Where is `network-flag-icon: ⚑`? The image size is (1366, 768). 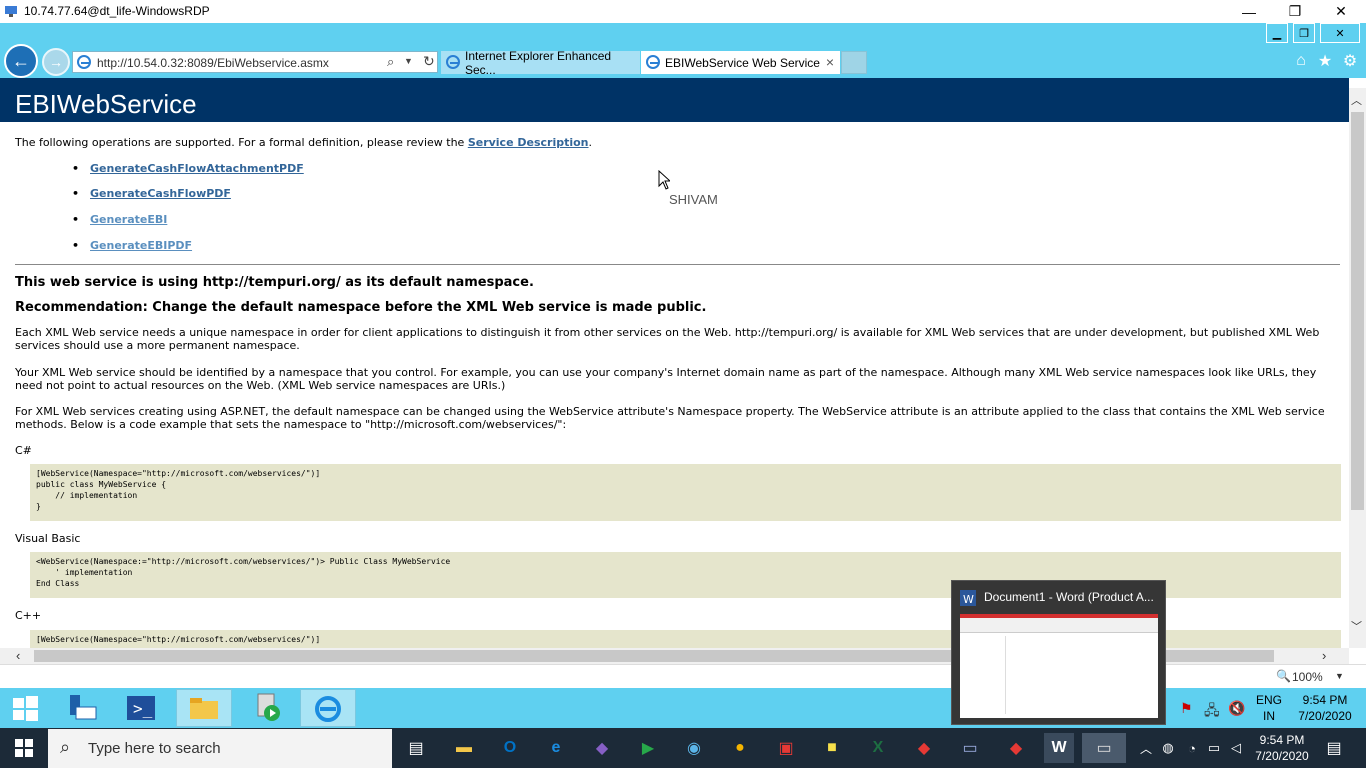
network-flag-icon: ⚑ is located at coordinates (1186, 708).